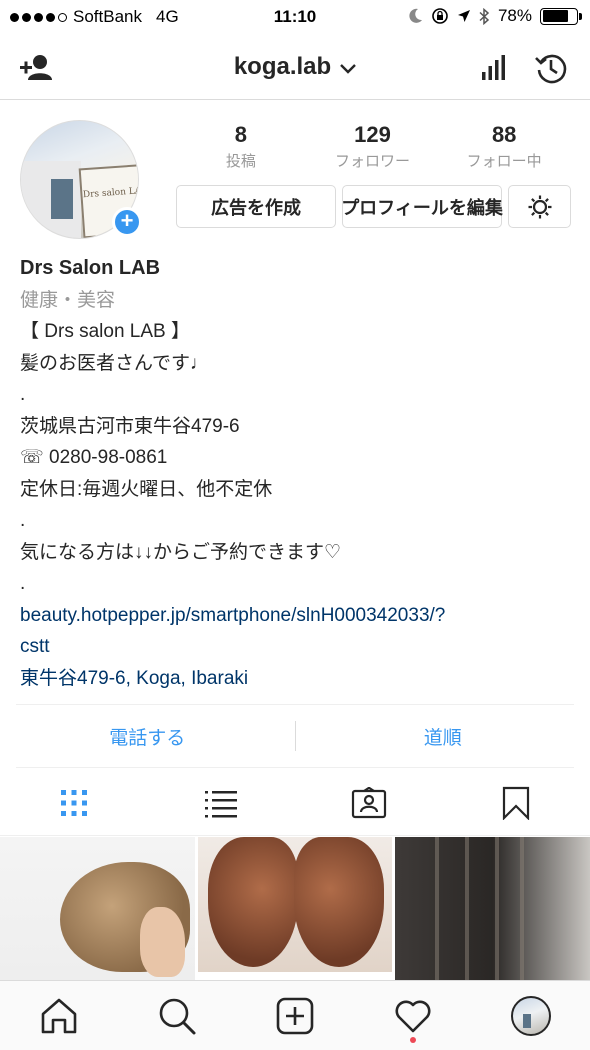 This screenshot has height=1050, width=590. I want to click on bottom-tab-bar, so click(295, 1015).